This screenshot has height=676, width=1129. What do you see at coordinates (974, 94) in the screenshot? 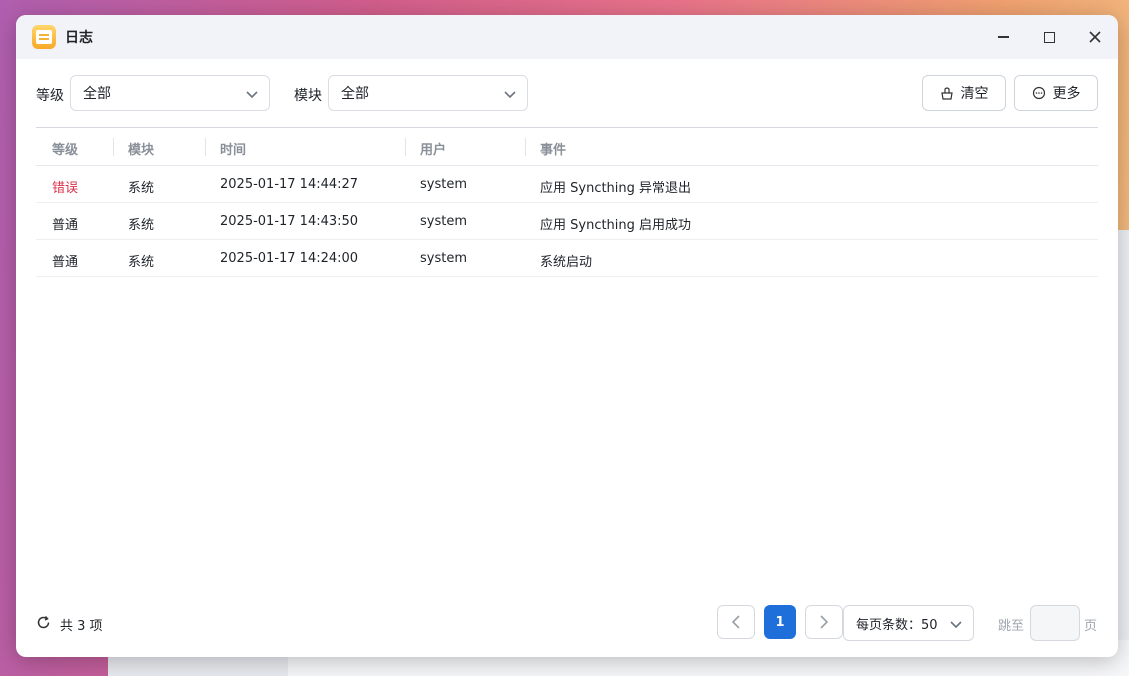
I see `clear-button-label: 清空` at bounding box center [974, 94].